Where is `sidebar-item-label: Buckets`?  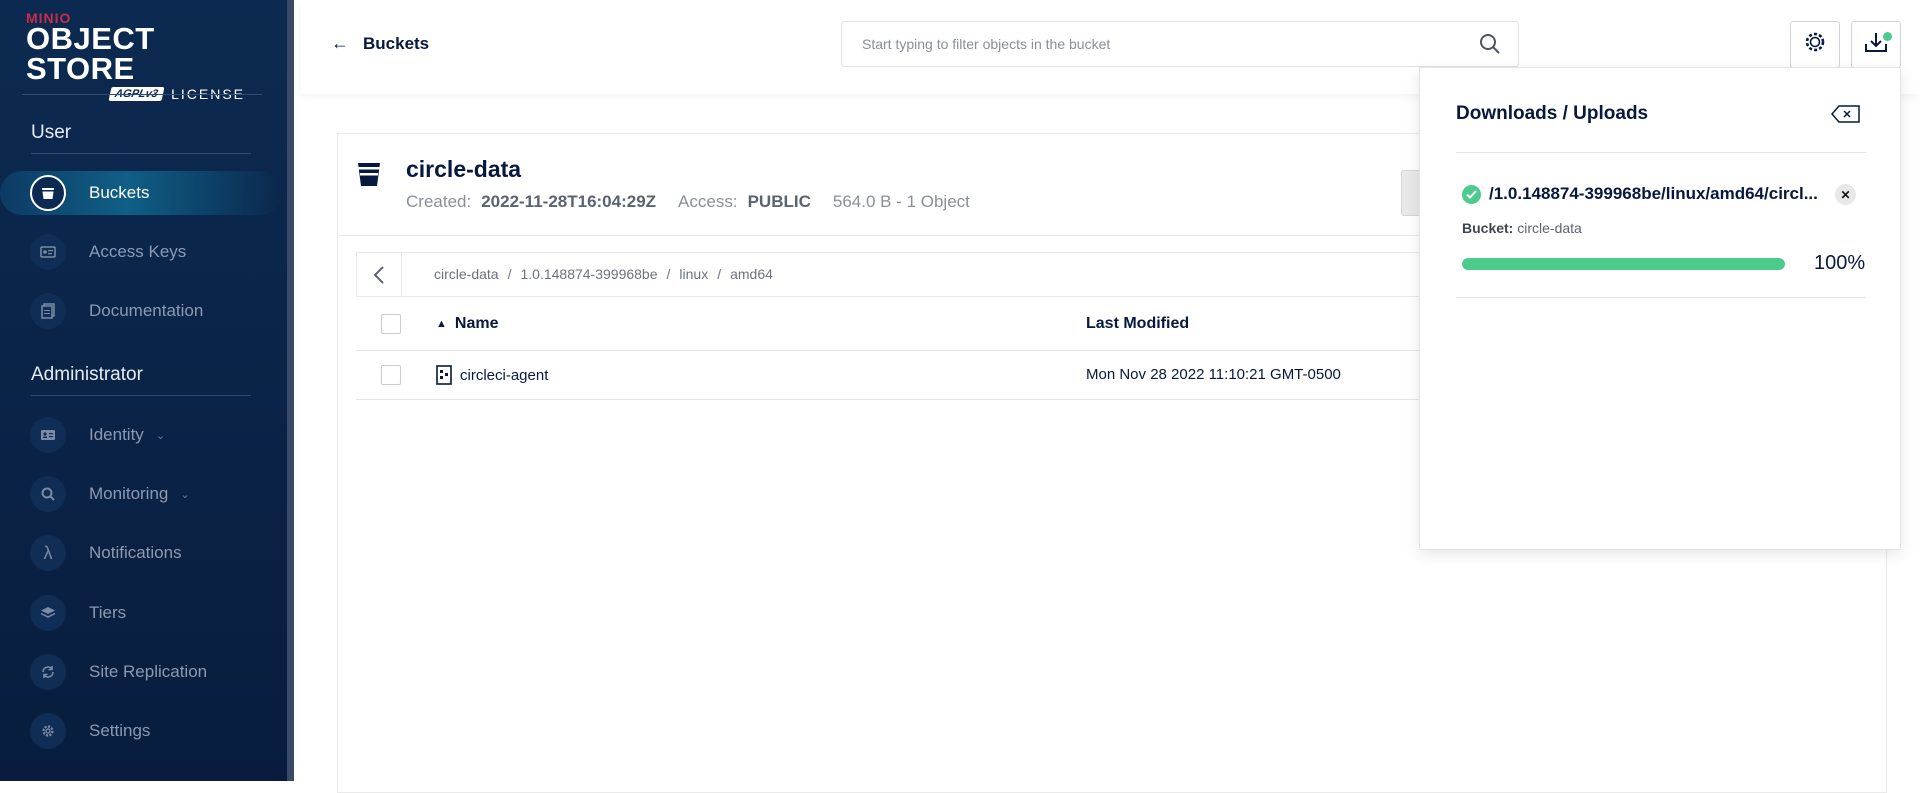 sidebar-item-label: Buckets is located at coordinates (119, 192).